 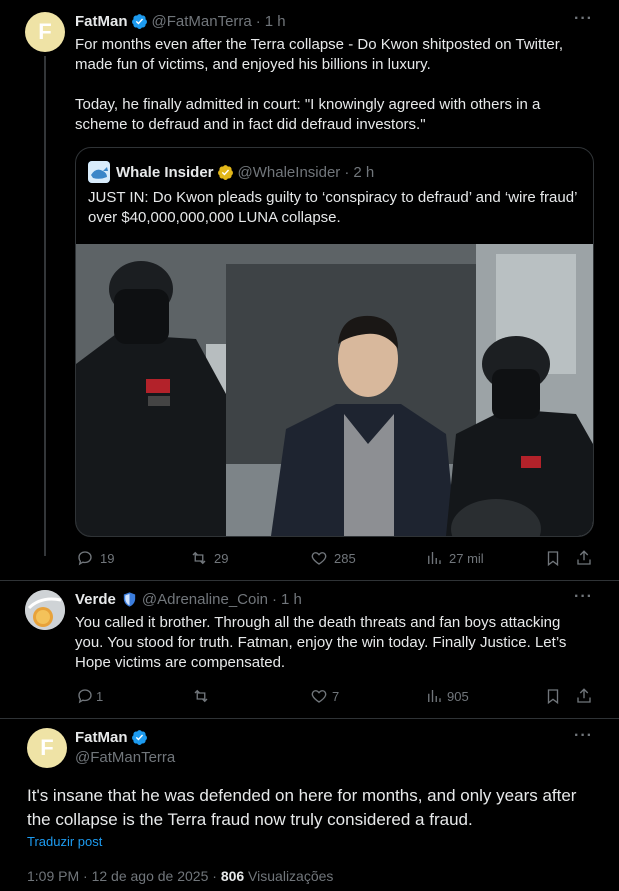 I want to click on reply-button: 19, so click(x=95, y=558).